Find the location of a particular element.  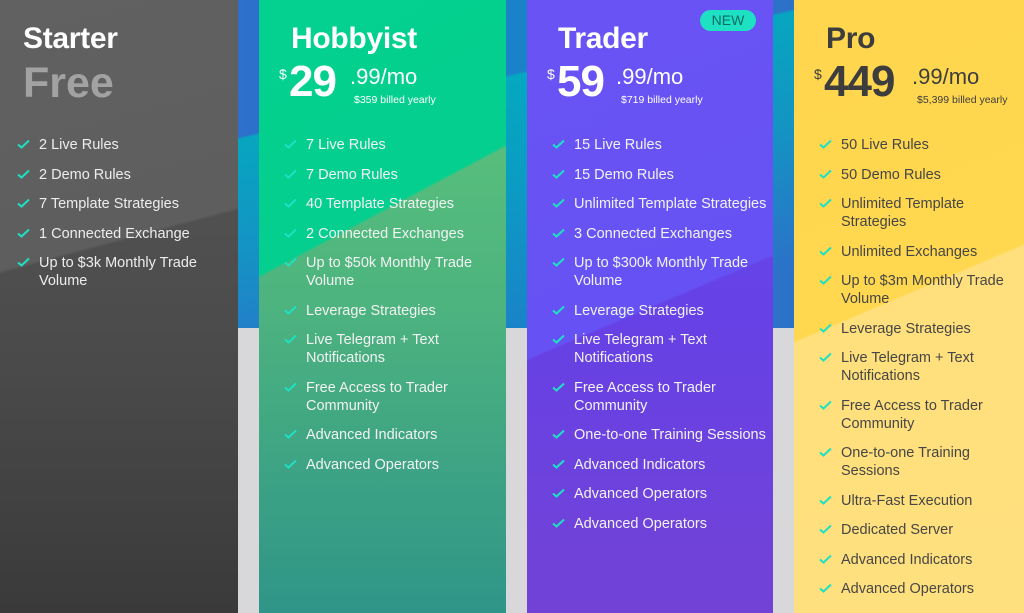

feature-text: 7 Live Rules is located at coordinates (346, 145).